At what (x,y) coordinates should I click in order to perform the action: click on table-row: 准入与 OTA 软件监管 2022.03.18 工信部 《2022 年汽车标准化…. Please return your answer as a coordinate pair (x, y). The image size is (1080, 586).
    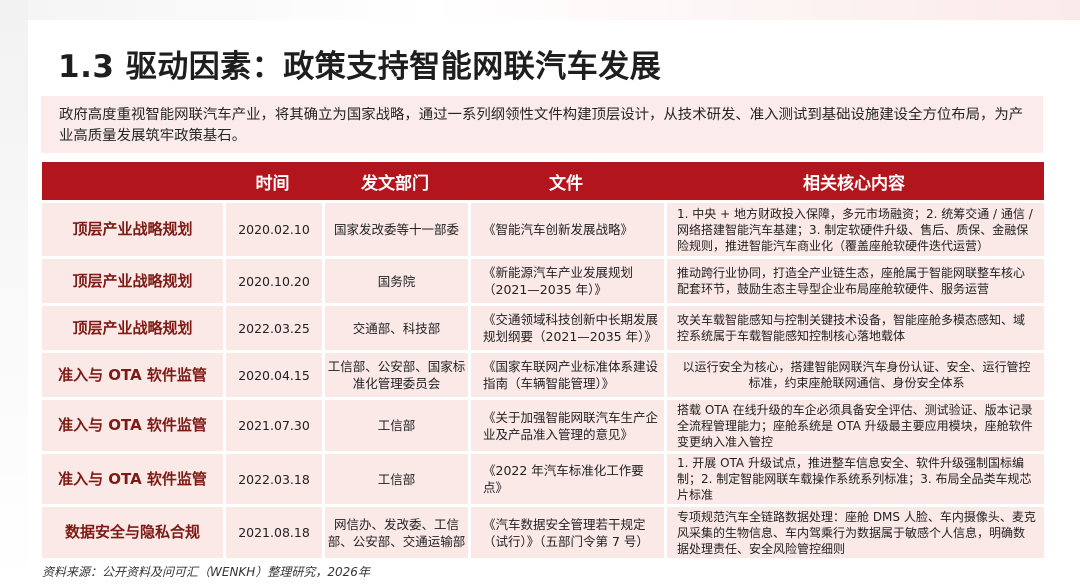
    Looking at the image, I should click on (543, 479).